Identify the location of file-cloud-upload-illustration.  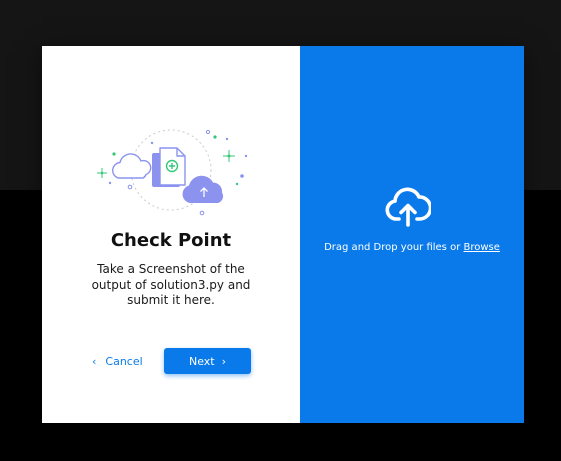
(172, 172).